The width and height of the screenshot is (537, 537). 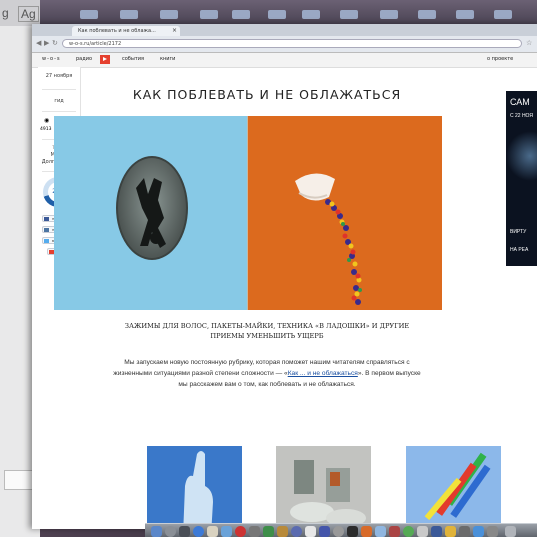 I want to click on article-title: КАК ПОБЛЕВАТЬ И НЕ ОБЛАЖАТЬСЯ, so click(x=267, y=94).